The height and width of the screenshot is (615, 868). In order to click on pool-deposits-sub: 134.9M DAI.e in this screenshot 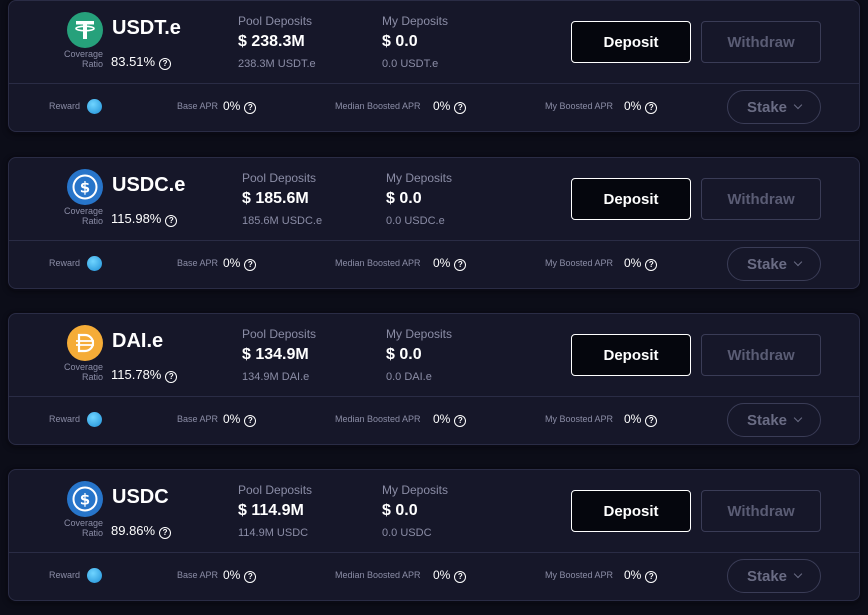, I will do `click(276, 377)`.